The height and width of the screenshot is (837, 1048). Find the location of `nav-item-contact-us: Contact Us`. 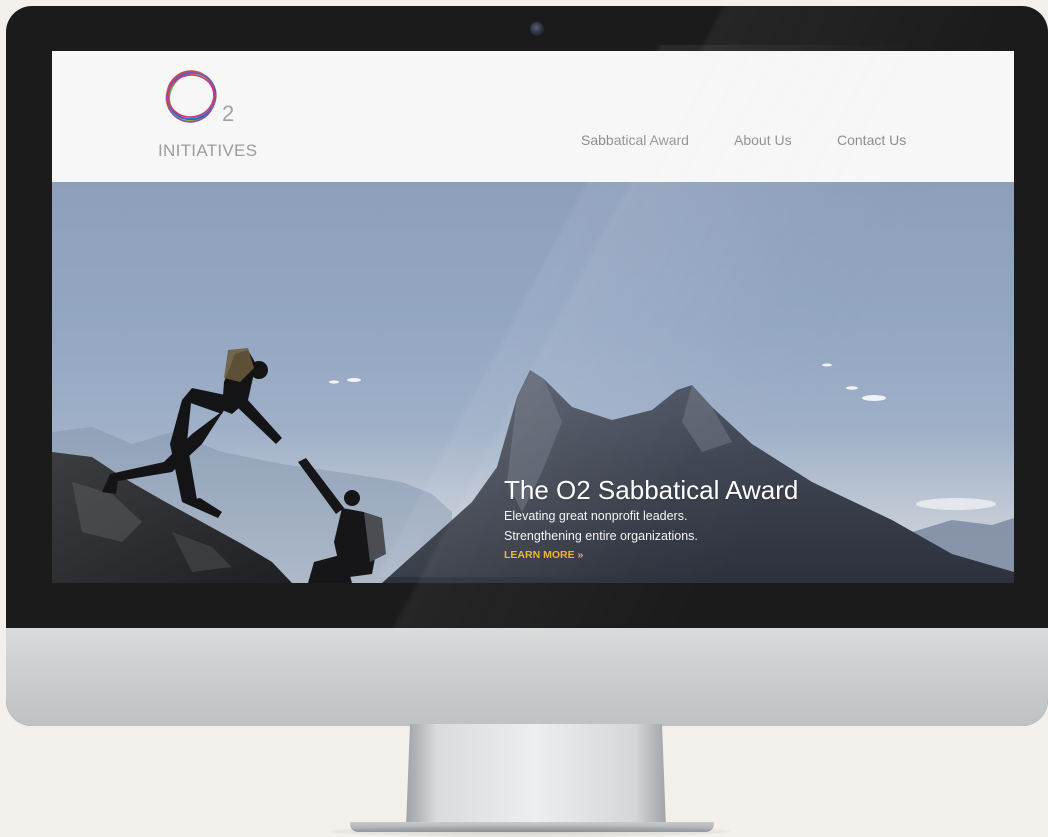

nav-item-contact-us: Contact Us is located at coordinates (871, 140).